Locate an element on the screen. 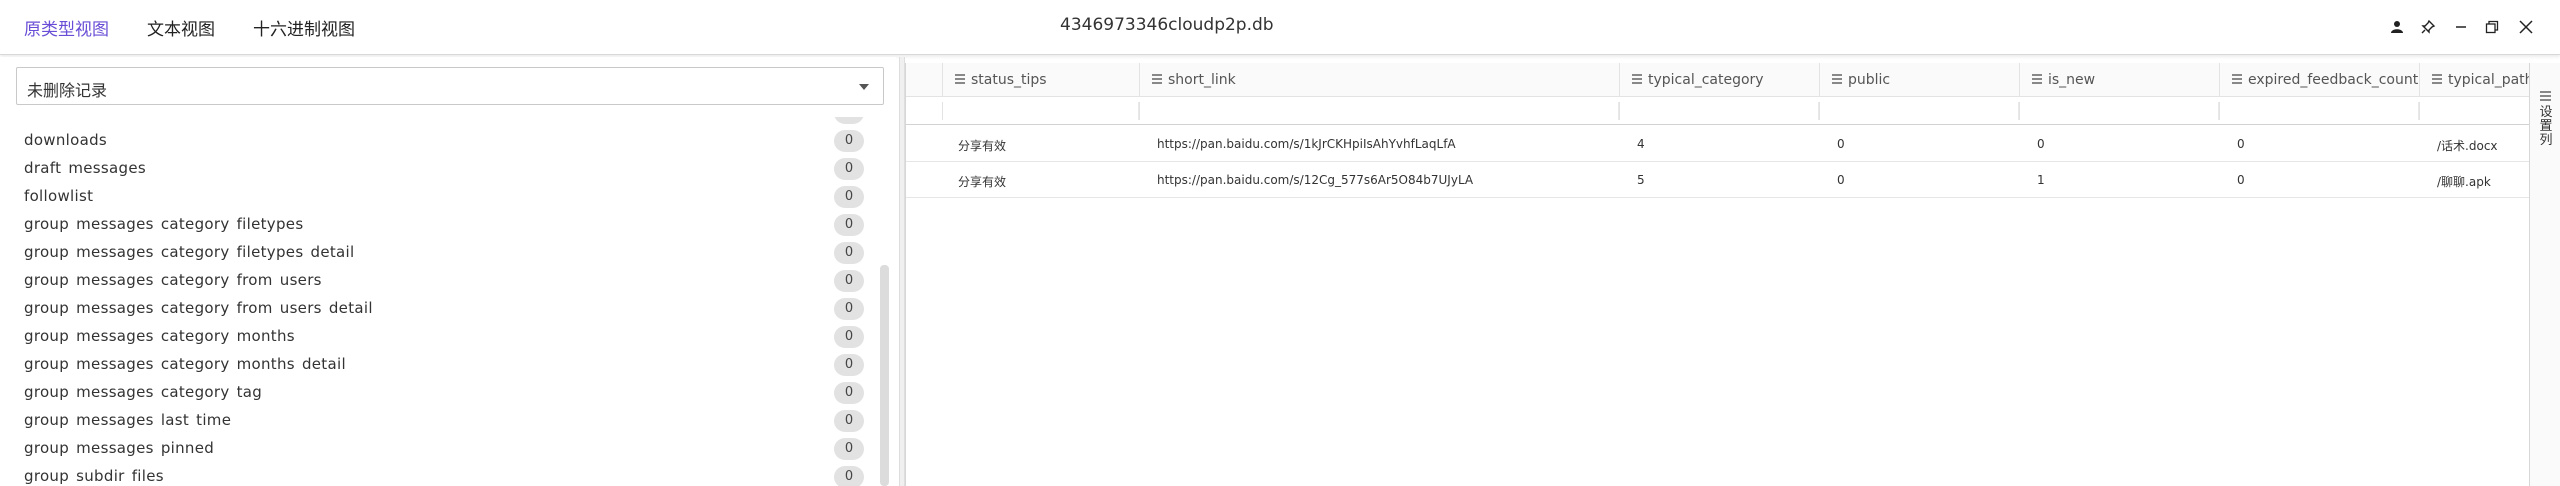 The height and width of the screenshot is (486, 2560). table-name: group messages last time is located at coordinates (128, 420).